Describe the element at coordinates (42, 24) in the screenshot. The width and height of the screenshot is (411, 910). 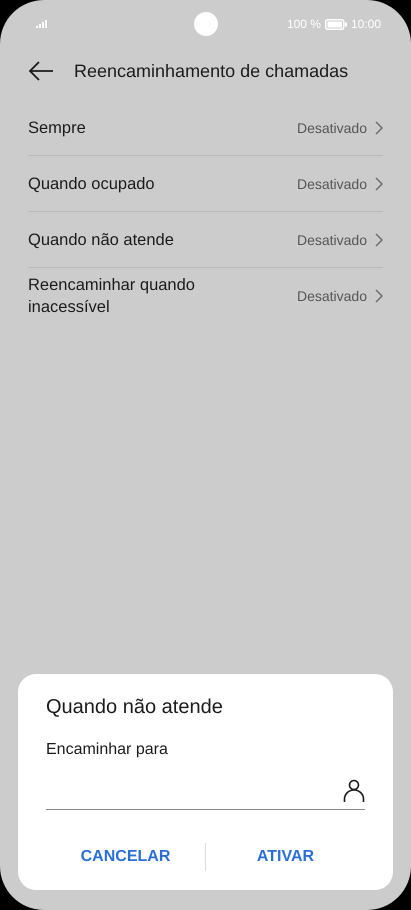
I see `signal-icon` at that location.